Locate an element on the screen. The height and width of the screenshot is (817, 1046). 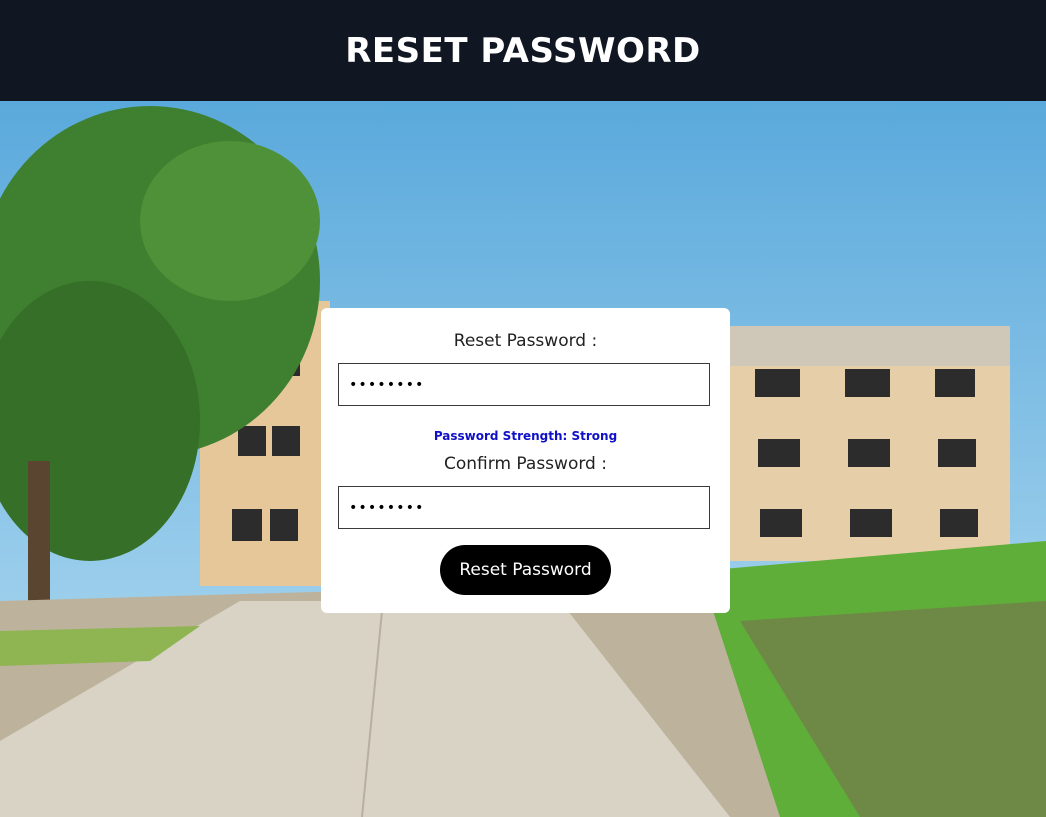
page-header: RESET PASSWORD is located at coordinates (523, 50).